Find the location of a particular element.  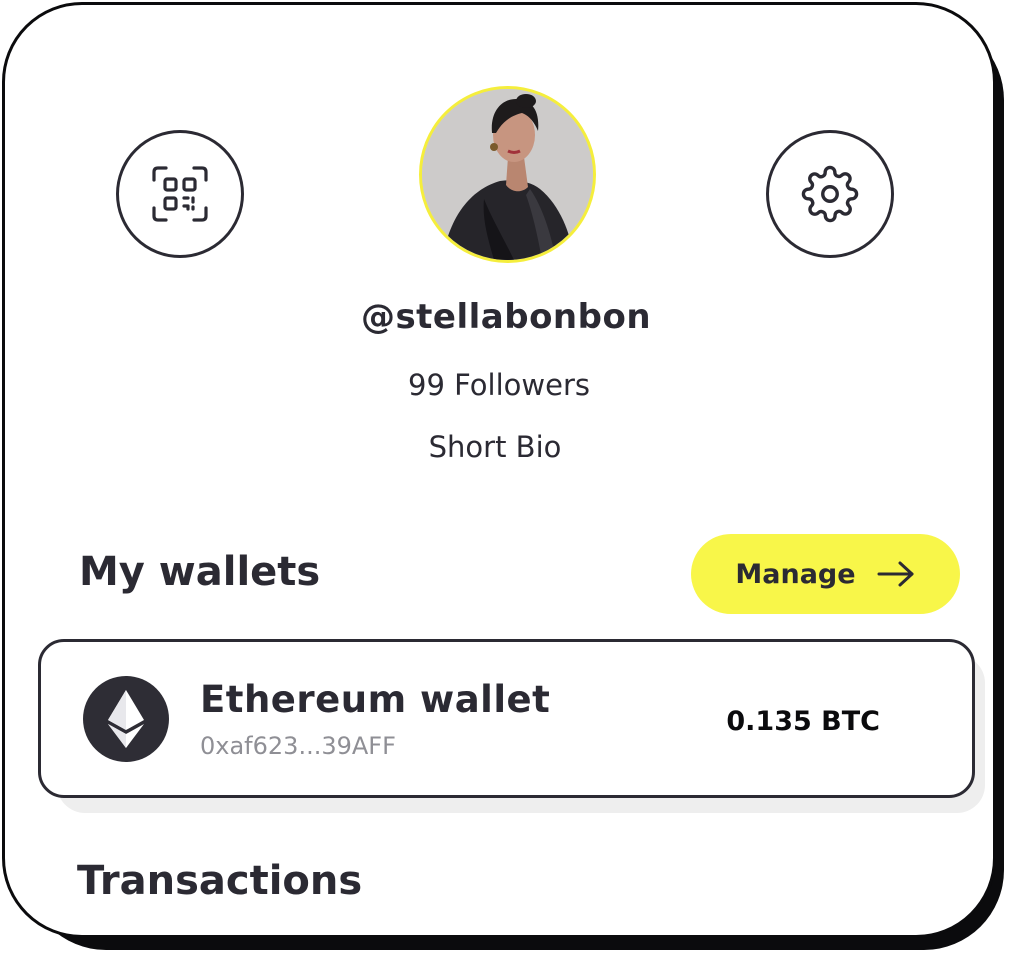

wallets-section-title: My wallets is located at coordinates (200, 572).